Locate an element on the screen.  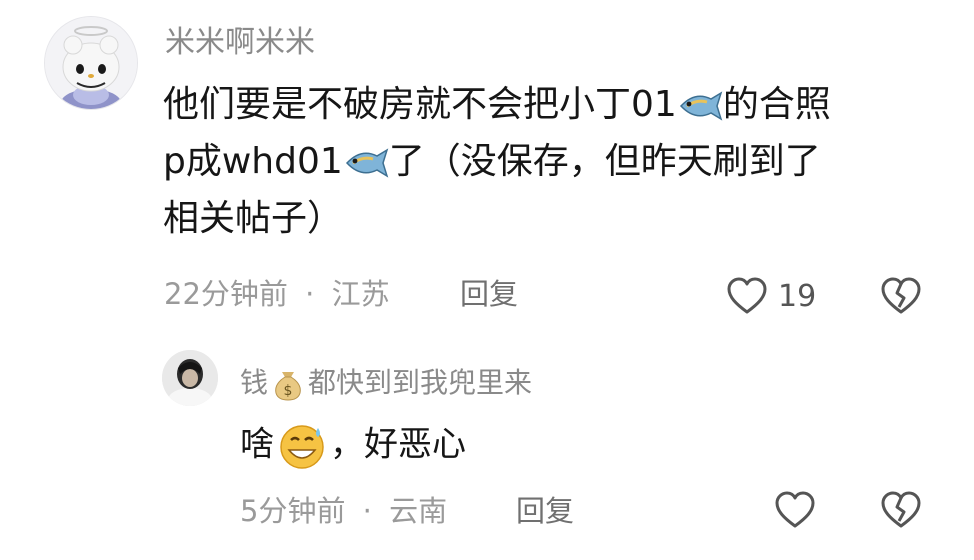
reply-meta: 5分钟前 · 云南 is located at coordinates (343, 511).